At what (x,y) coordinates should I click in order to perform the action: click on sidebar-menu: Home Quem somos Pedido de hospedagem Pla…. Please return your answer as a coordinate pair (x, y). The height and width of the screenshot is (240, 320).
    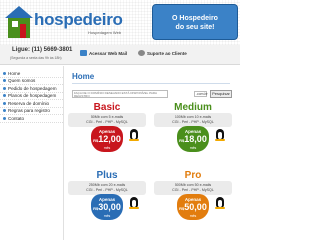
    Looking at the image, I should click on (32, 153).